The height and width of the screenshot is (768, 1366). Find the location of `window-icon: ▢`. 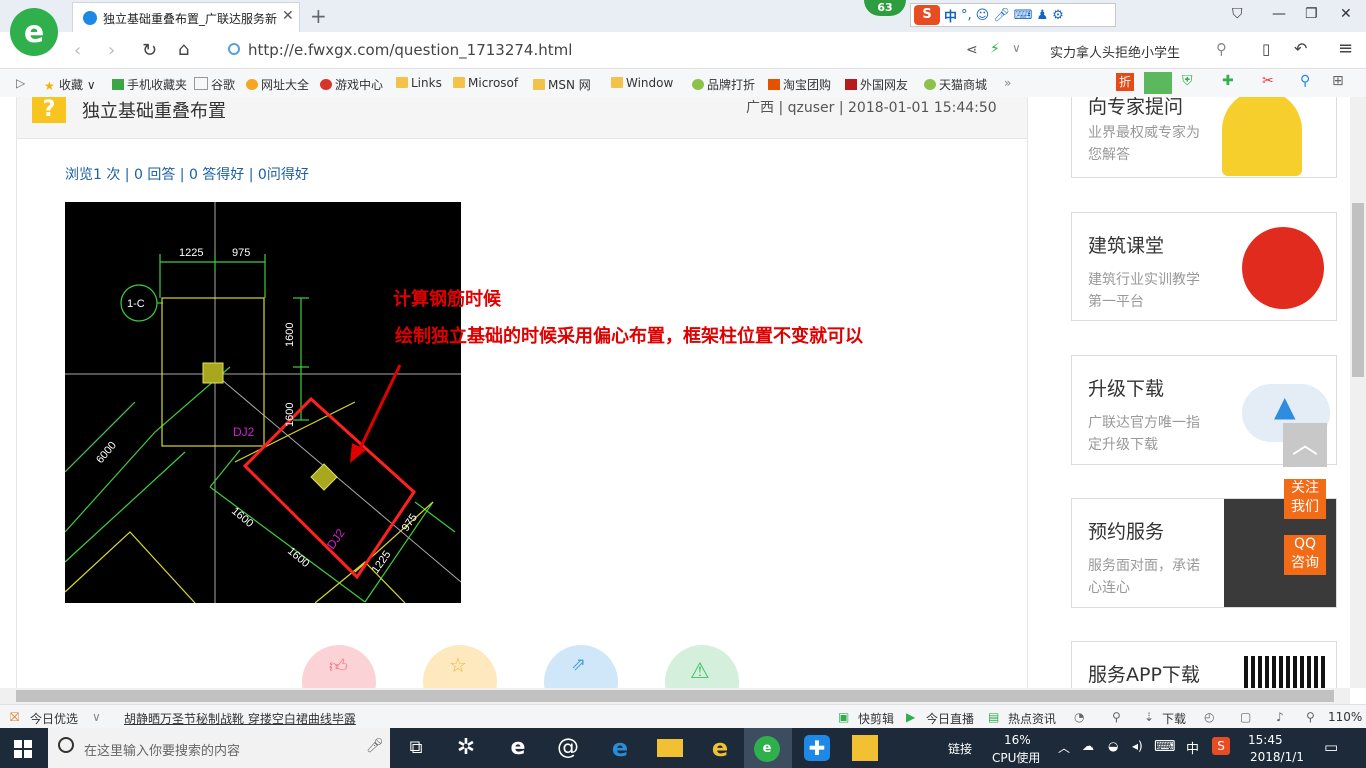

window-icon: ▢ is located at coordinates (1245, 717).